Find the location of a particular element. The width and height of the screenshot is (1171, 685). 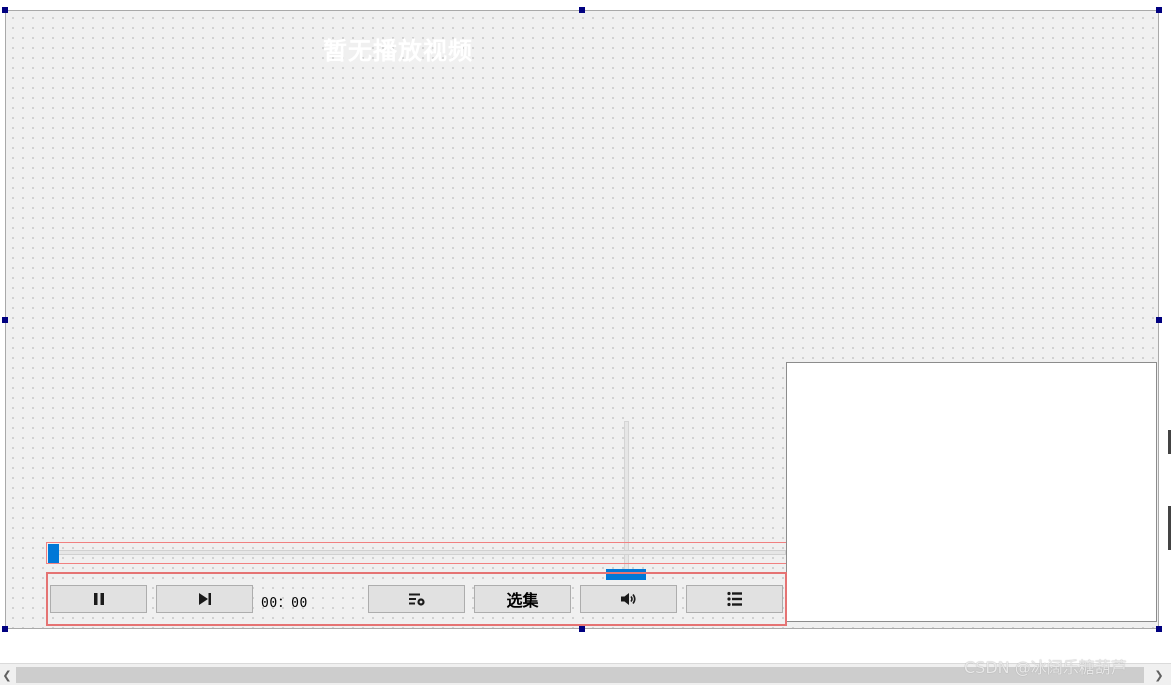

playlist-panel is located at coordinates (971, 492).